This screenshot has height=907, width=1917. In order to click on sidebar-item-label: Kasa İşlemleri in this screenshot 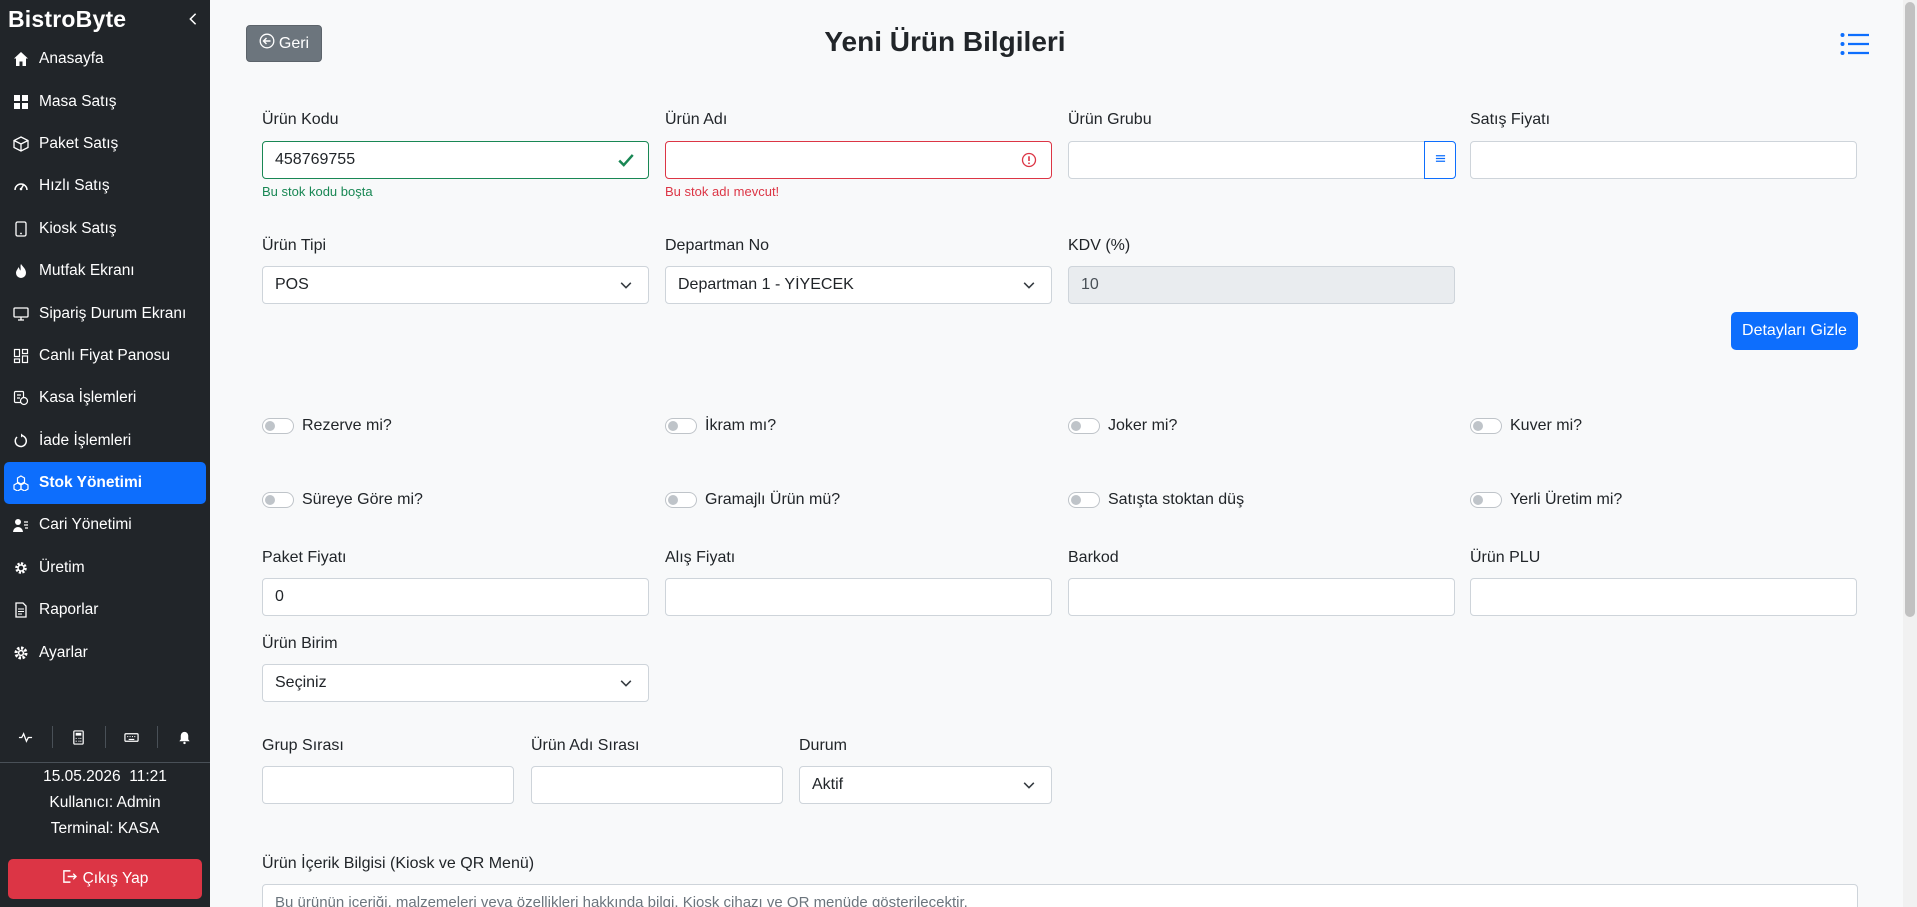, I will do `click(88, 398)`.